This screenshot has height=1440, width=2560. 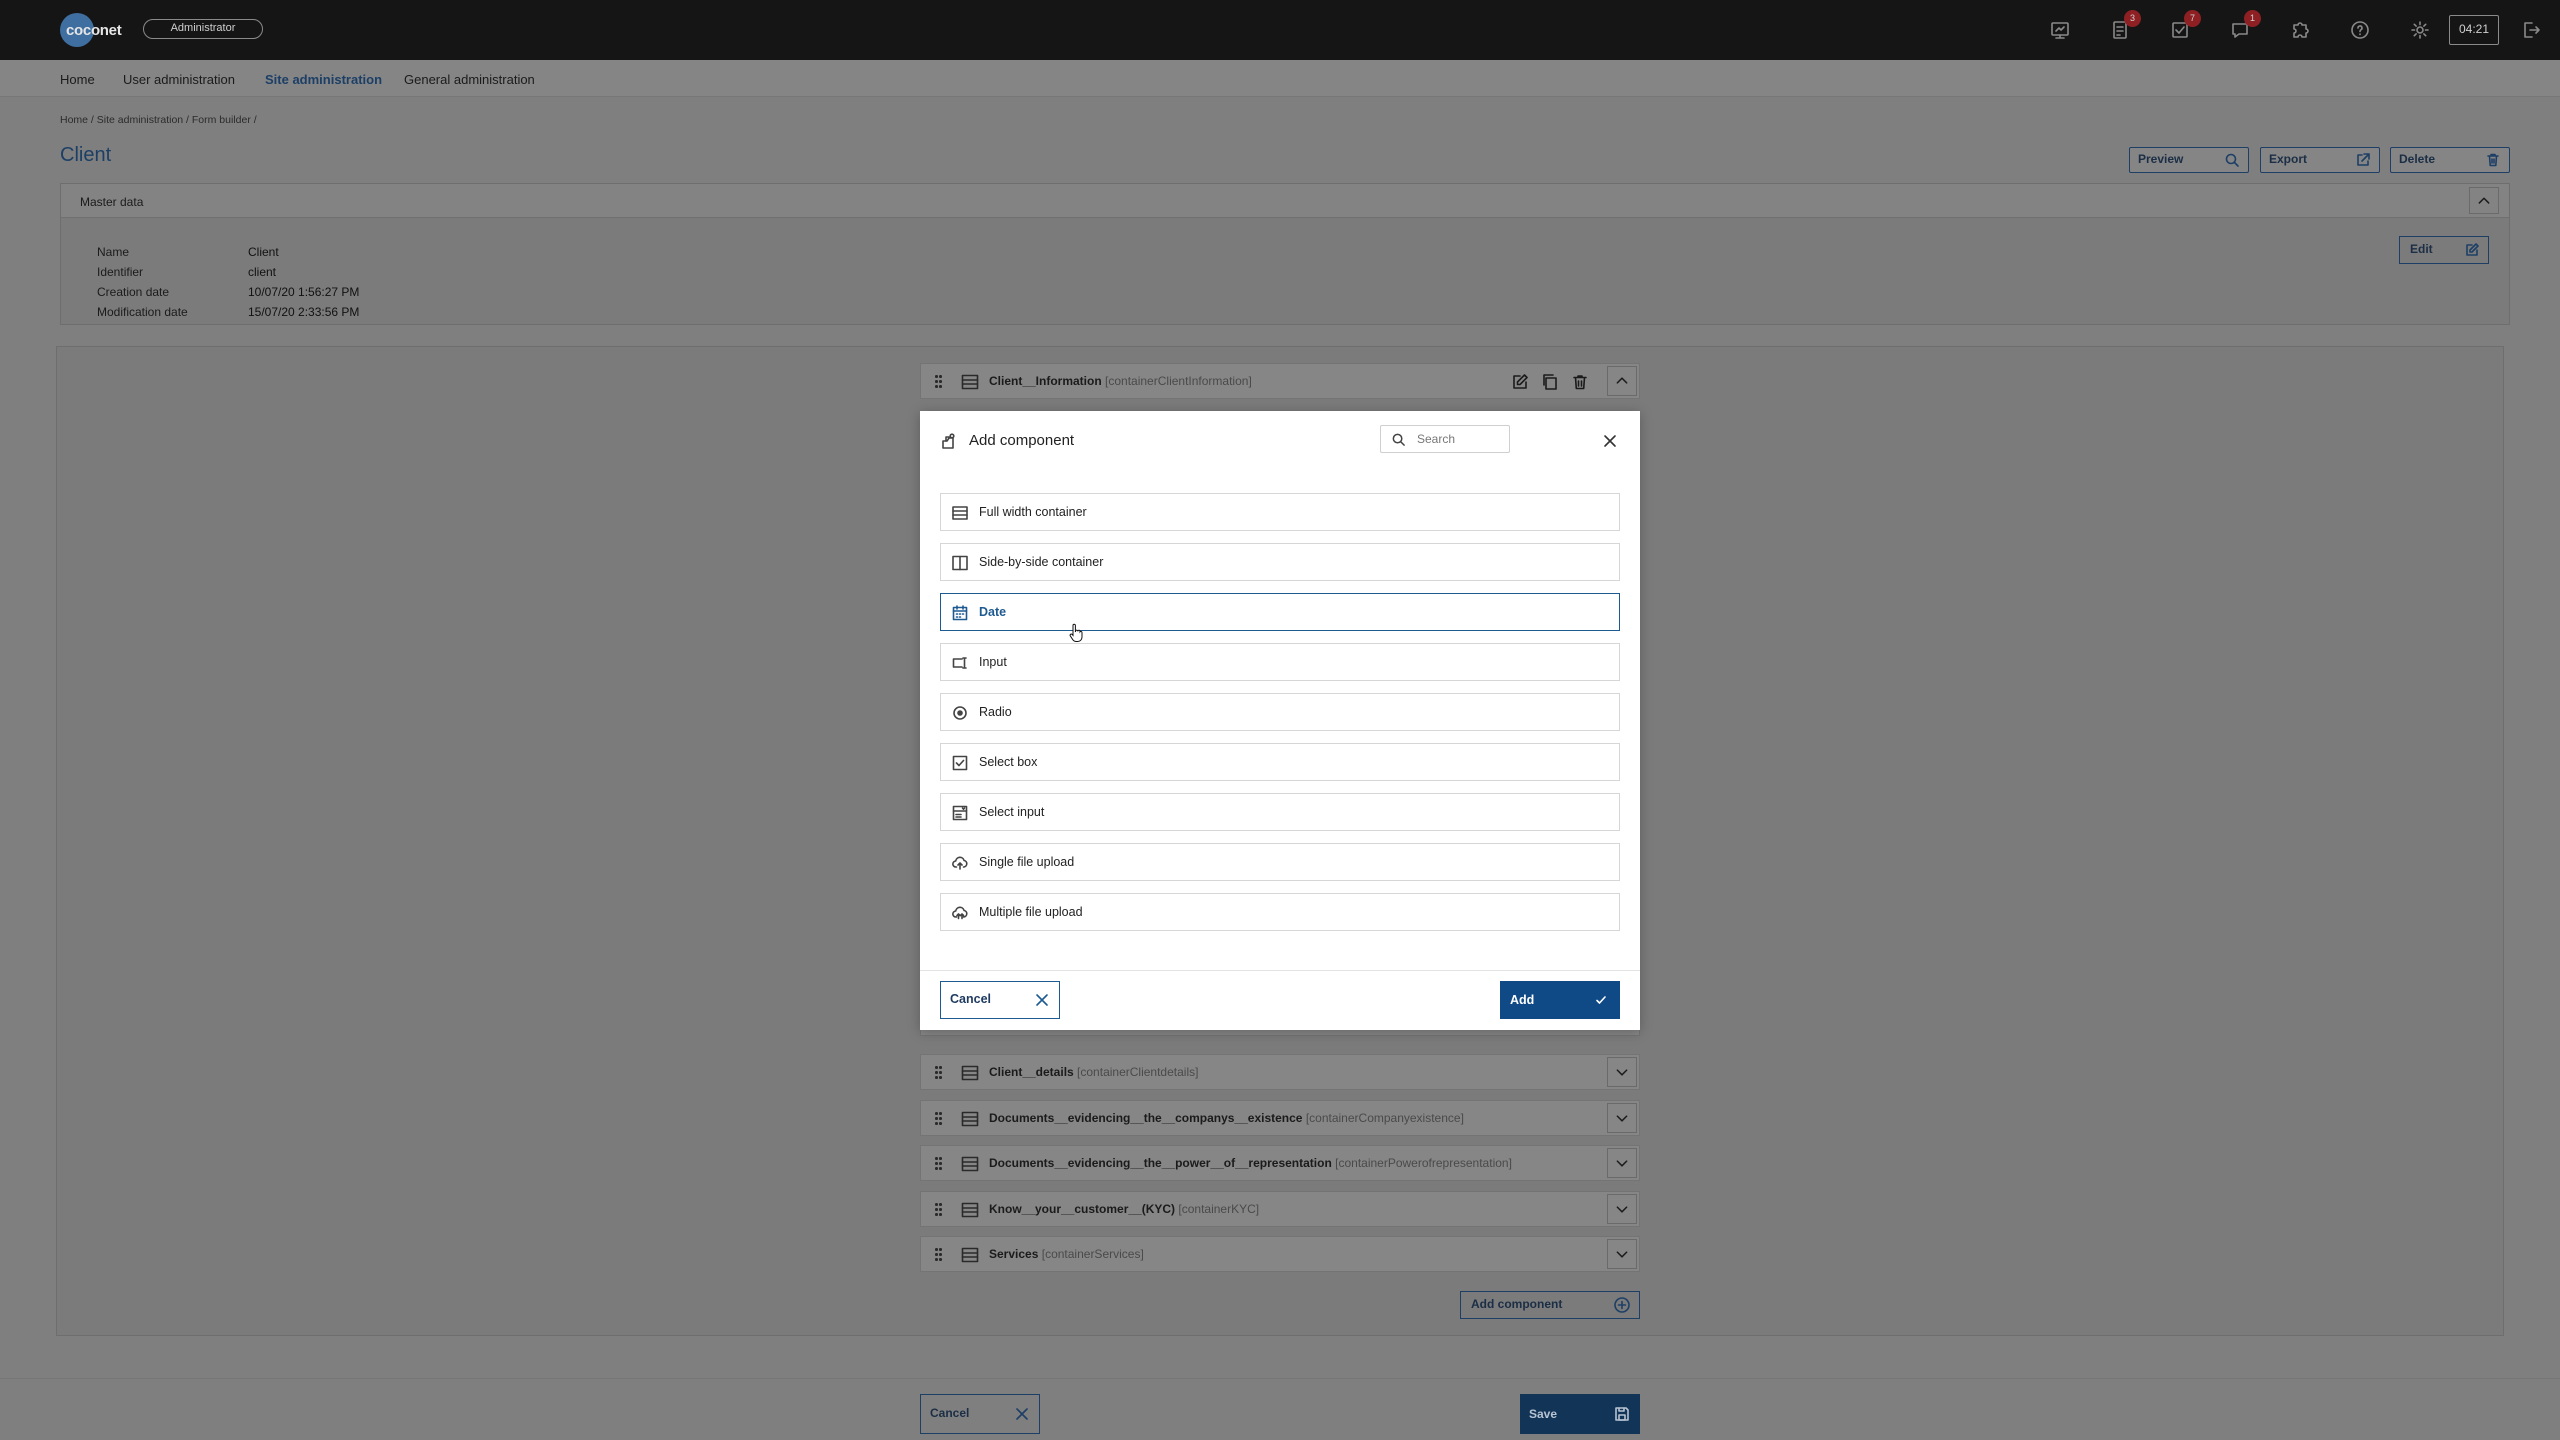 I want to click on component-identifier: [containerCompanyexistence], so click(x=1384, y=1118).